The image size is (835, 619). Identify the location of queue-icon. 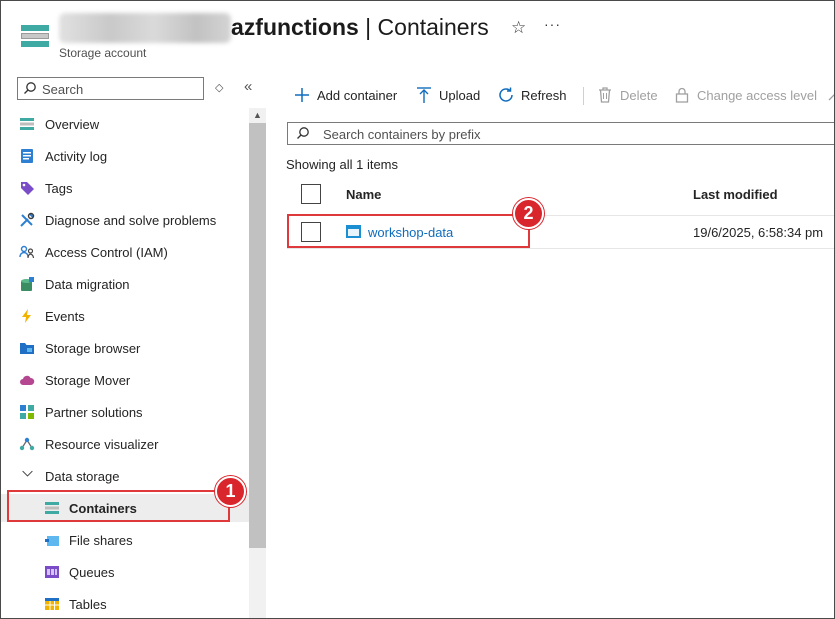
(52, 572).